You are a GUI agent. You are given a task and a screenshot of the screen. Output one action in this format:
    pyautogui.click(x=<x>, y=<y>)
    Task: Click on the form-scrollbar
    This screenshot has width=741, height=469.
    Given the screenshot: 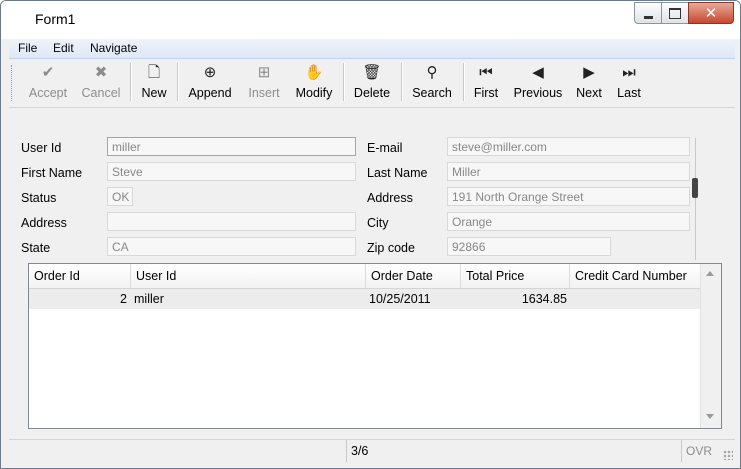 What is the action you would take?
    pyautogui.click(x=696, y=199)
    